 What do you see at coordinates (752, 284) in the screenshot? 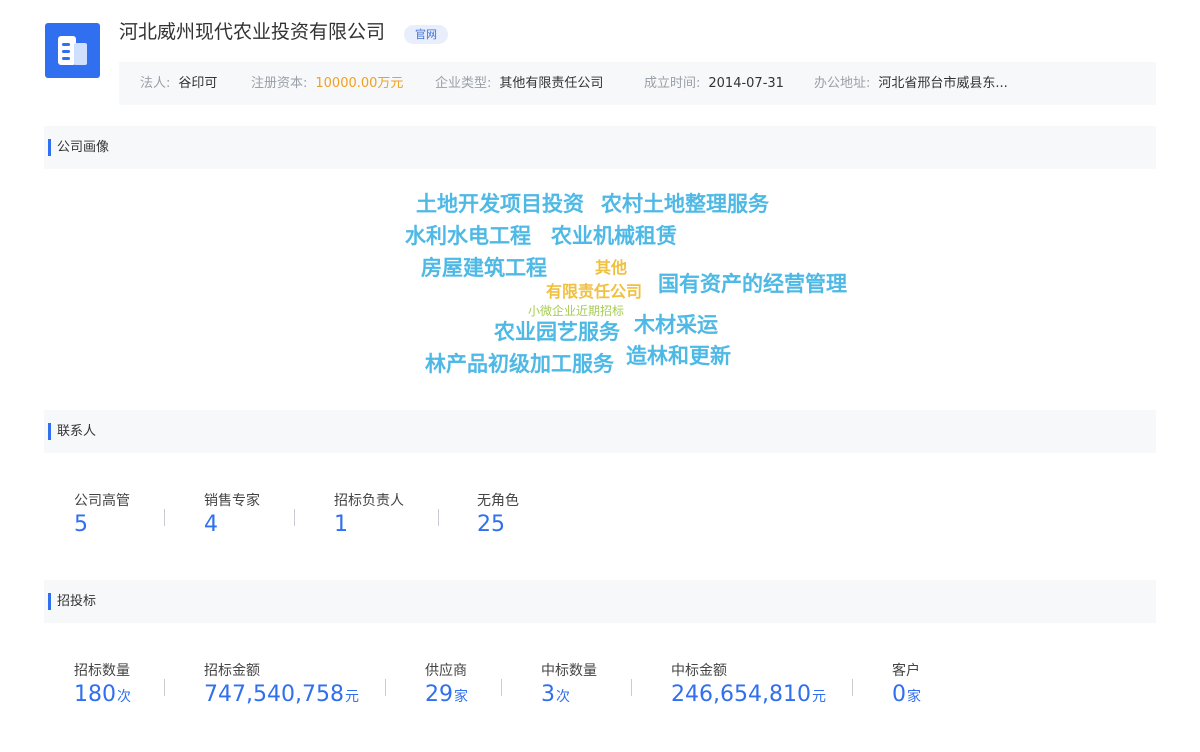
I see `word-cloud-tag: 国有资产的经营管理` at bounding box center [752, 284].